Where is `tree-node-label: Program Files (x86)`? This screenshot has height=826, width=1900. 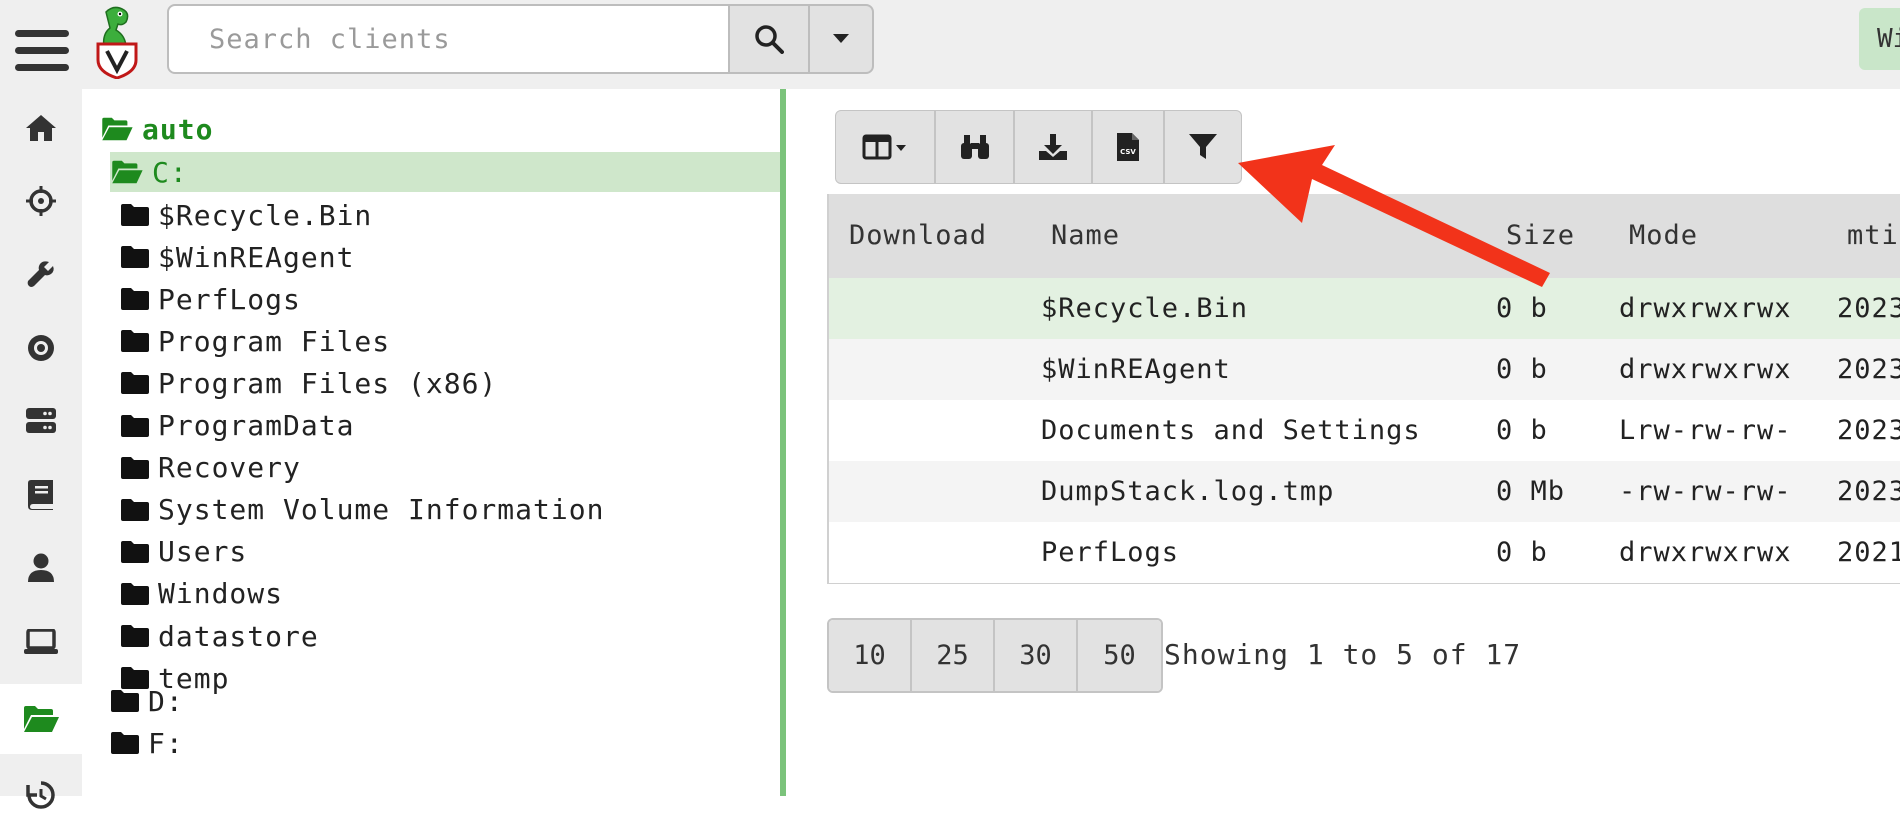
tree-node-label: Program Files (x86) is located at coordinates (328, 383).